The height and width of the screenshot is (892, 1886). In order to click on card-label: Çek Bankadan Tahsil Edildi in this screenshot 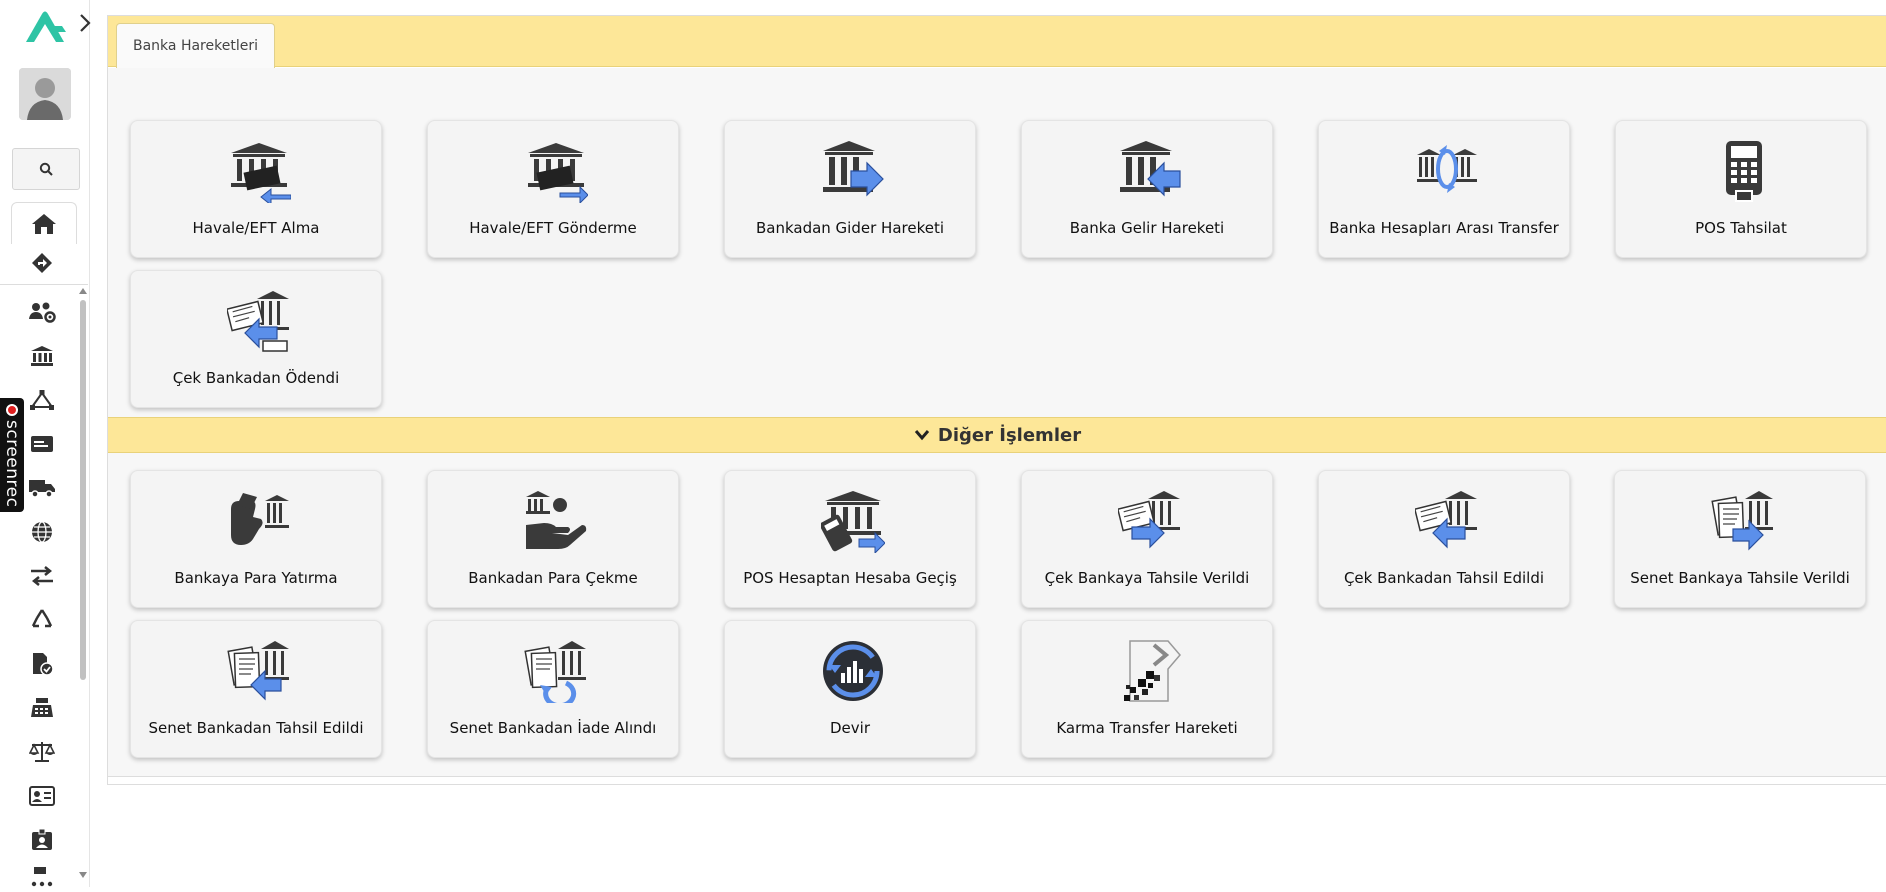, I will do `click(1444, 578)`.